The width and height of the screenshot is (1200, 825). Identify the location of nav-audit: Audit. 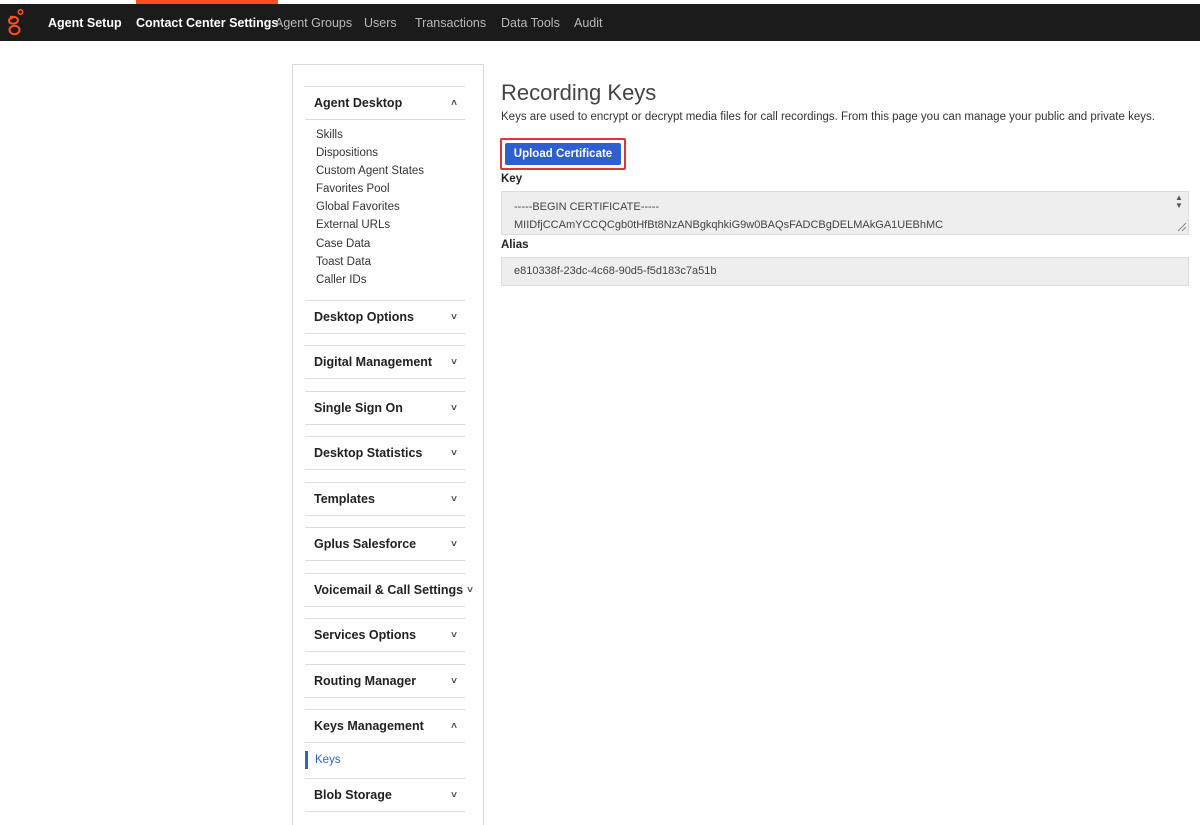
(588, 22).